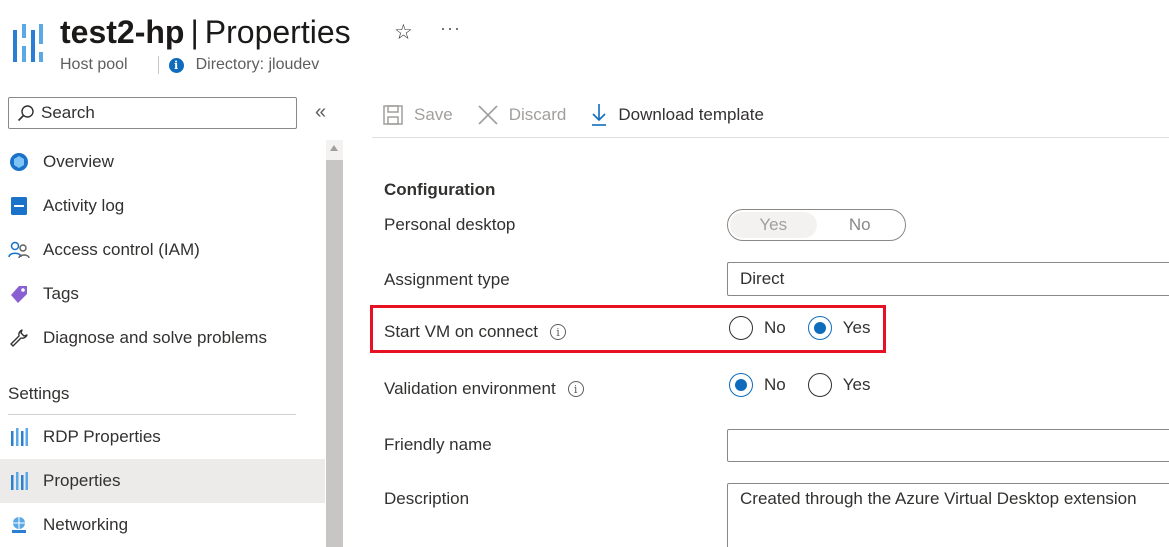  I want to click on sidebar-item-label: Tags, so click(61, 293).